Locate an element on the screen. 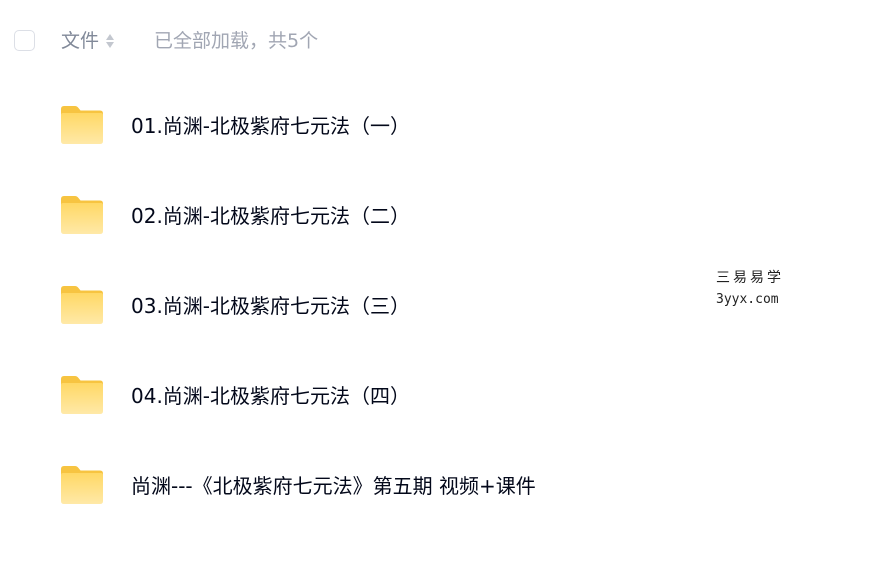  sort-by-filename-header: 文件 is located at coordinates (88, 41).